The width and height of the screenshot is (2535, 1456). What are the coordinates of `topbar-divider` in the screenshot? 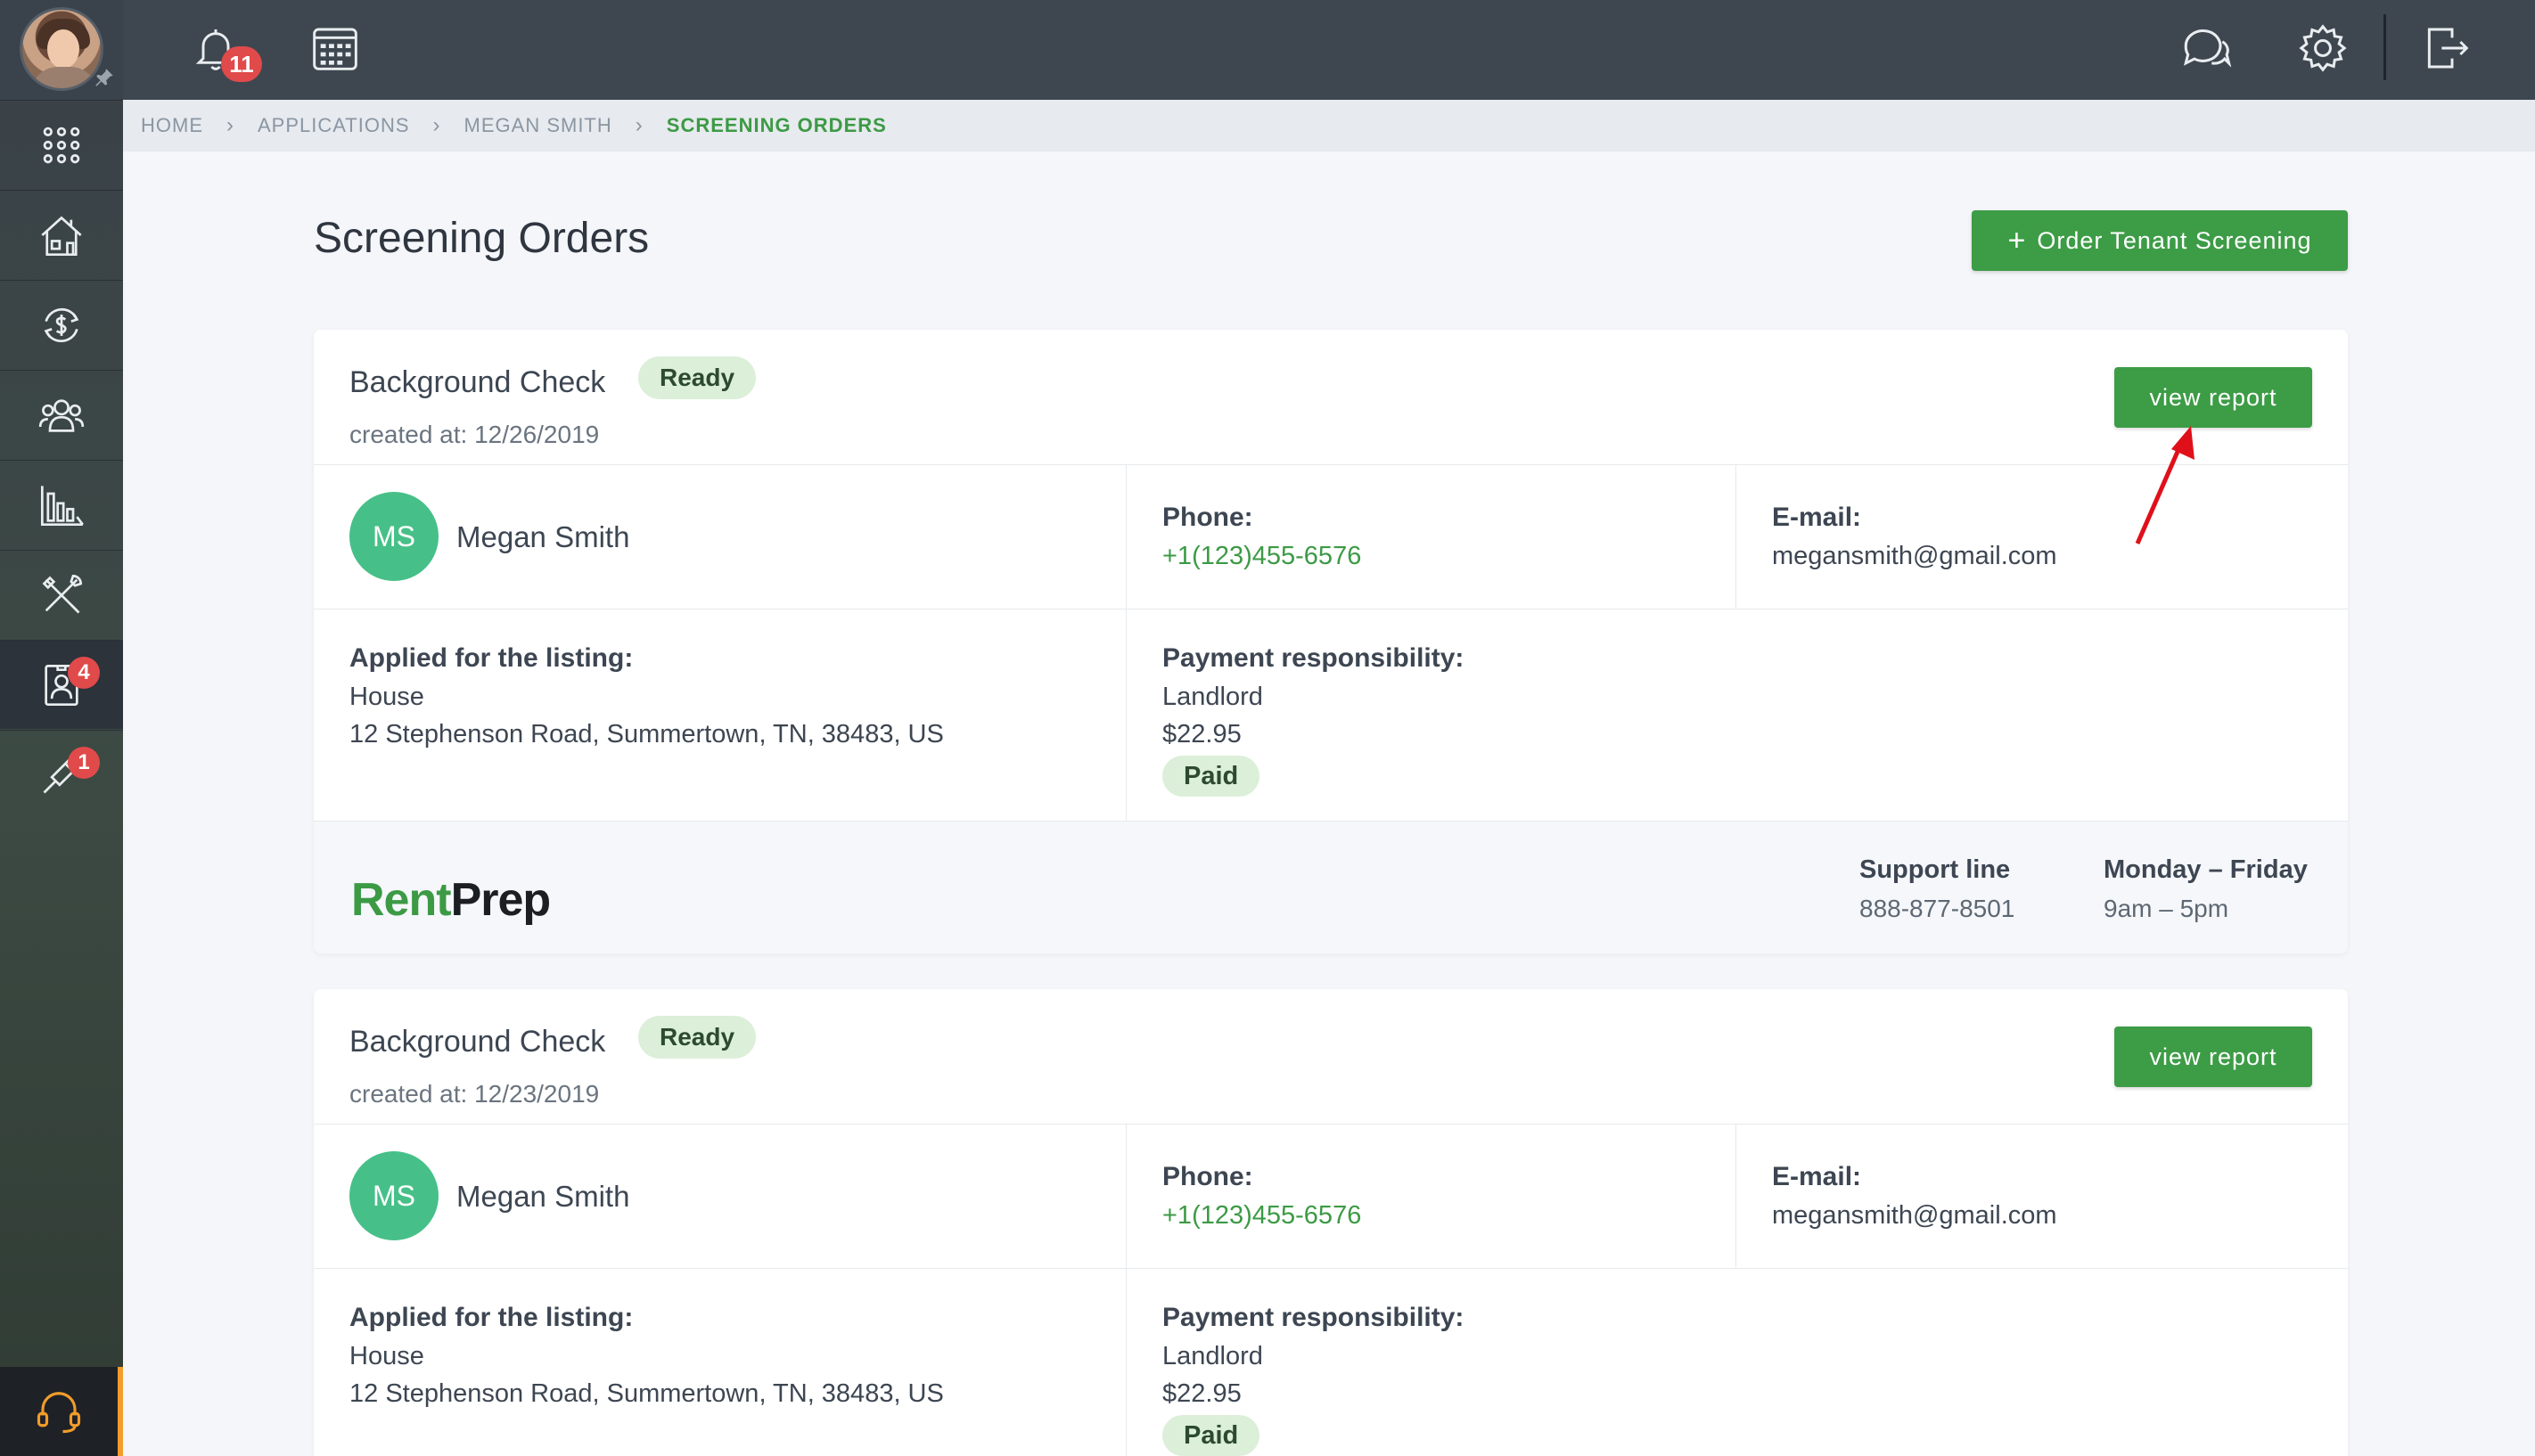 It's located at (2384, 47).